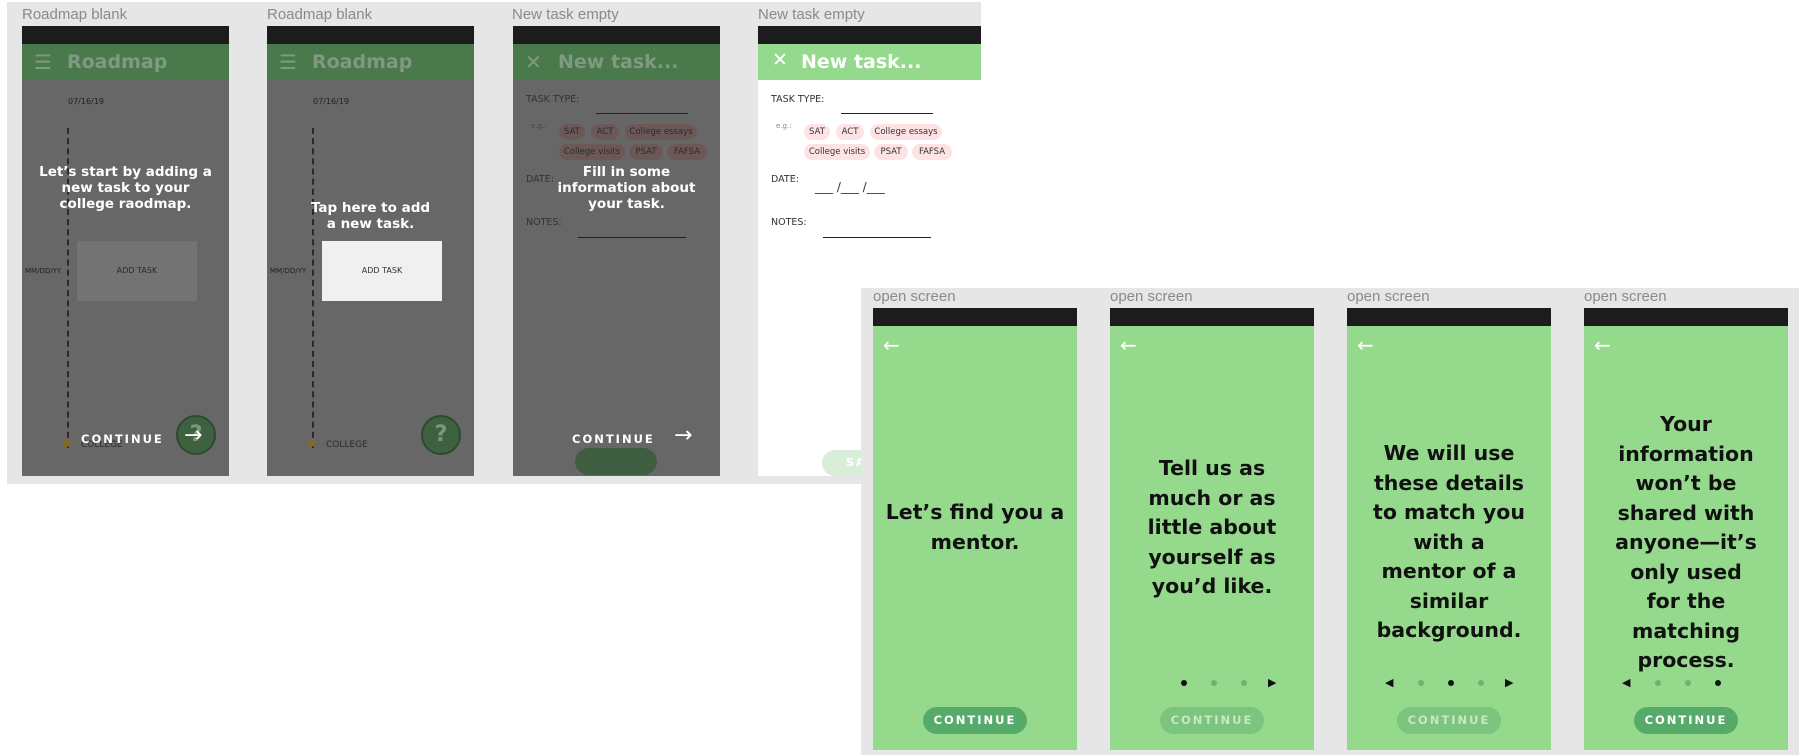  I want to click on coach-mark-text: Tap here to add a new task., so click(370, 216).